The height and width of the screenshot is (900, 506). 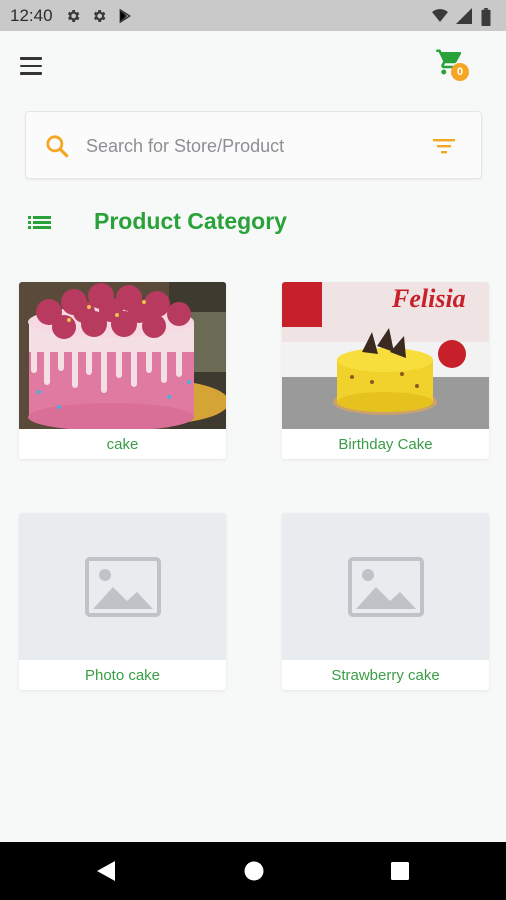 What do you see at coordinates (385, 444) in the screenshot?
I see `category-label: Birthday Cake` at bounding box center [385, 444].